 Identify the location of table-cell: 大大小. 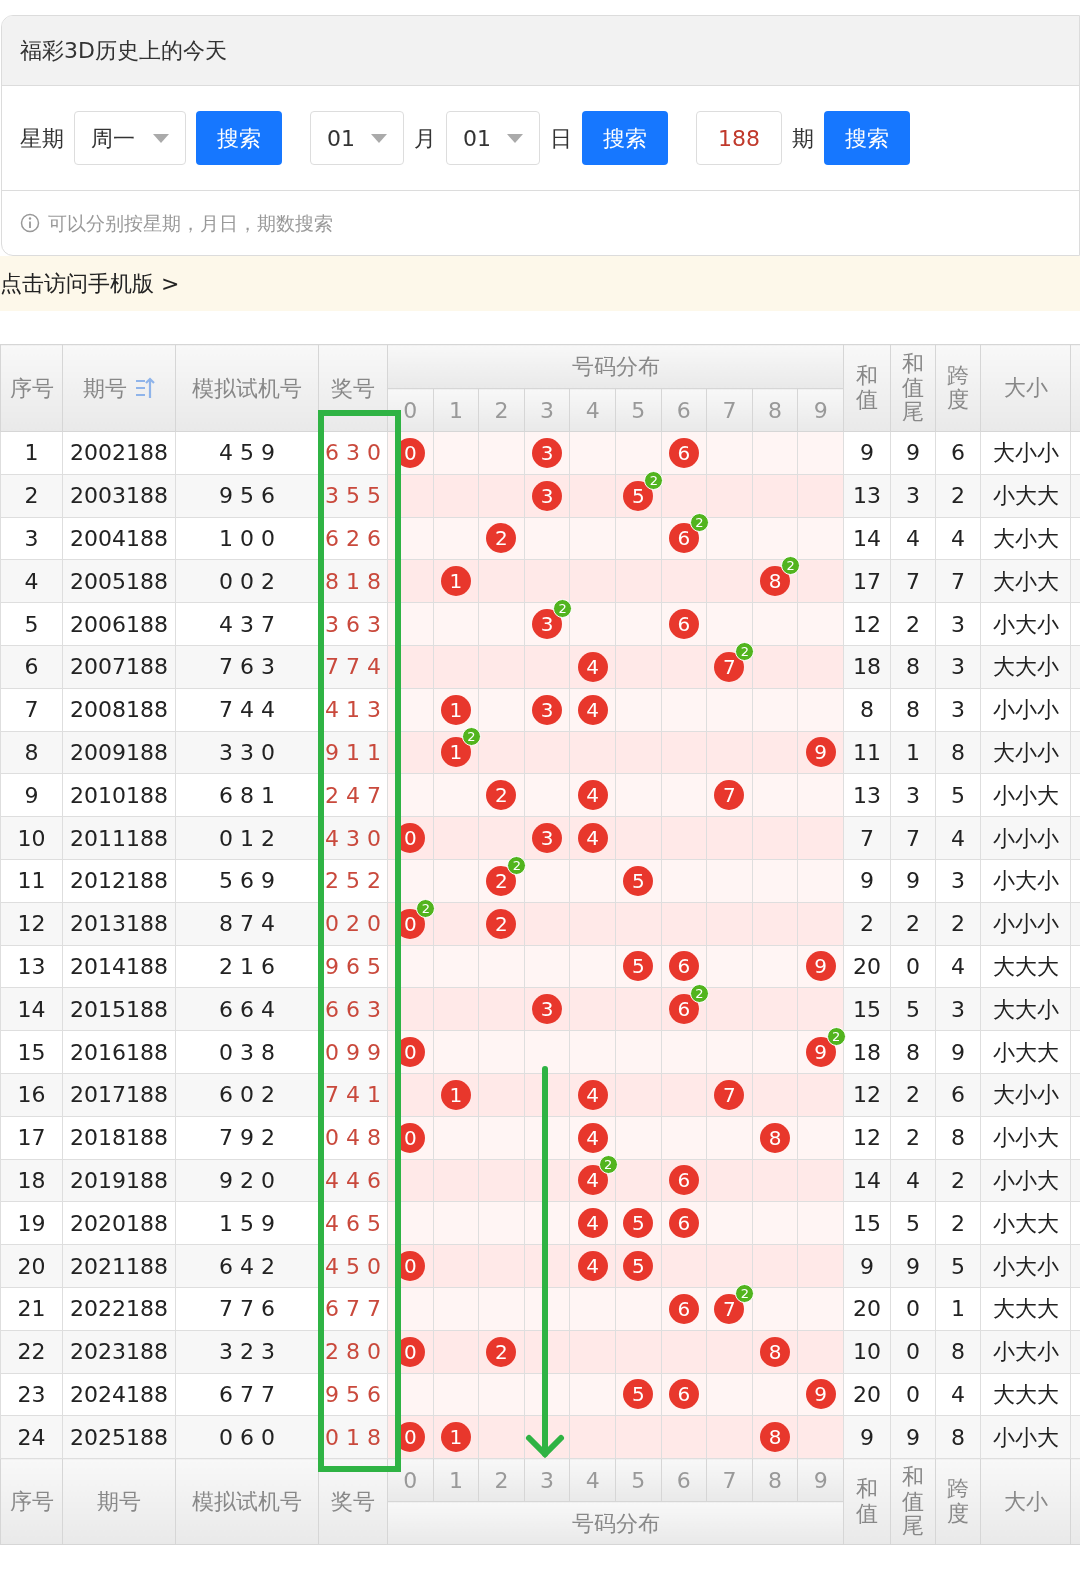
(1025, 667).